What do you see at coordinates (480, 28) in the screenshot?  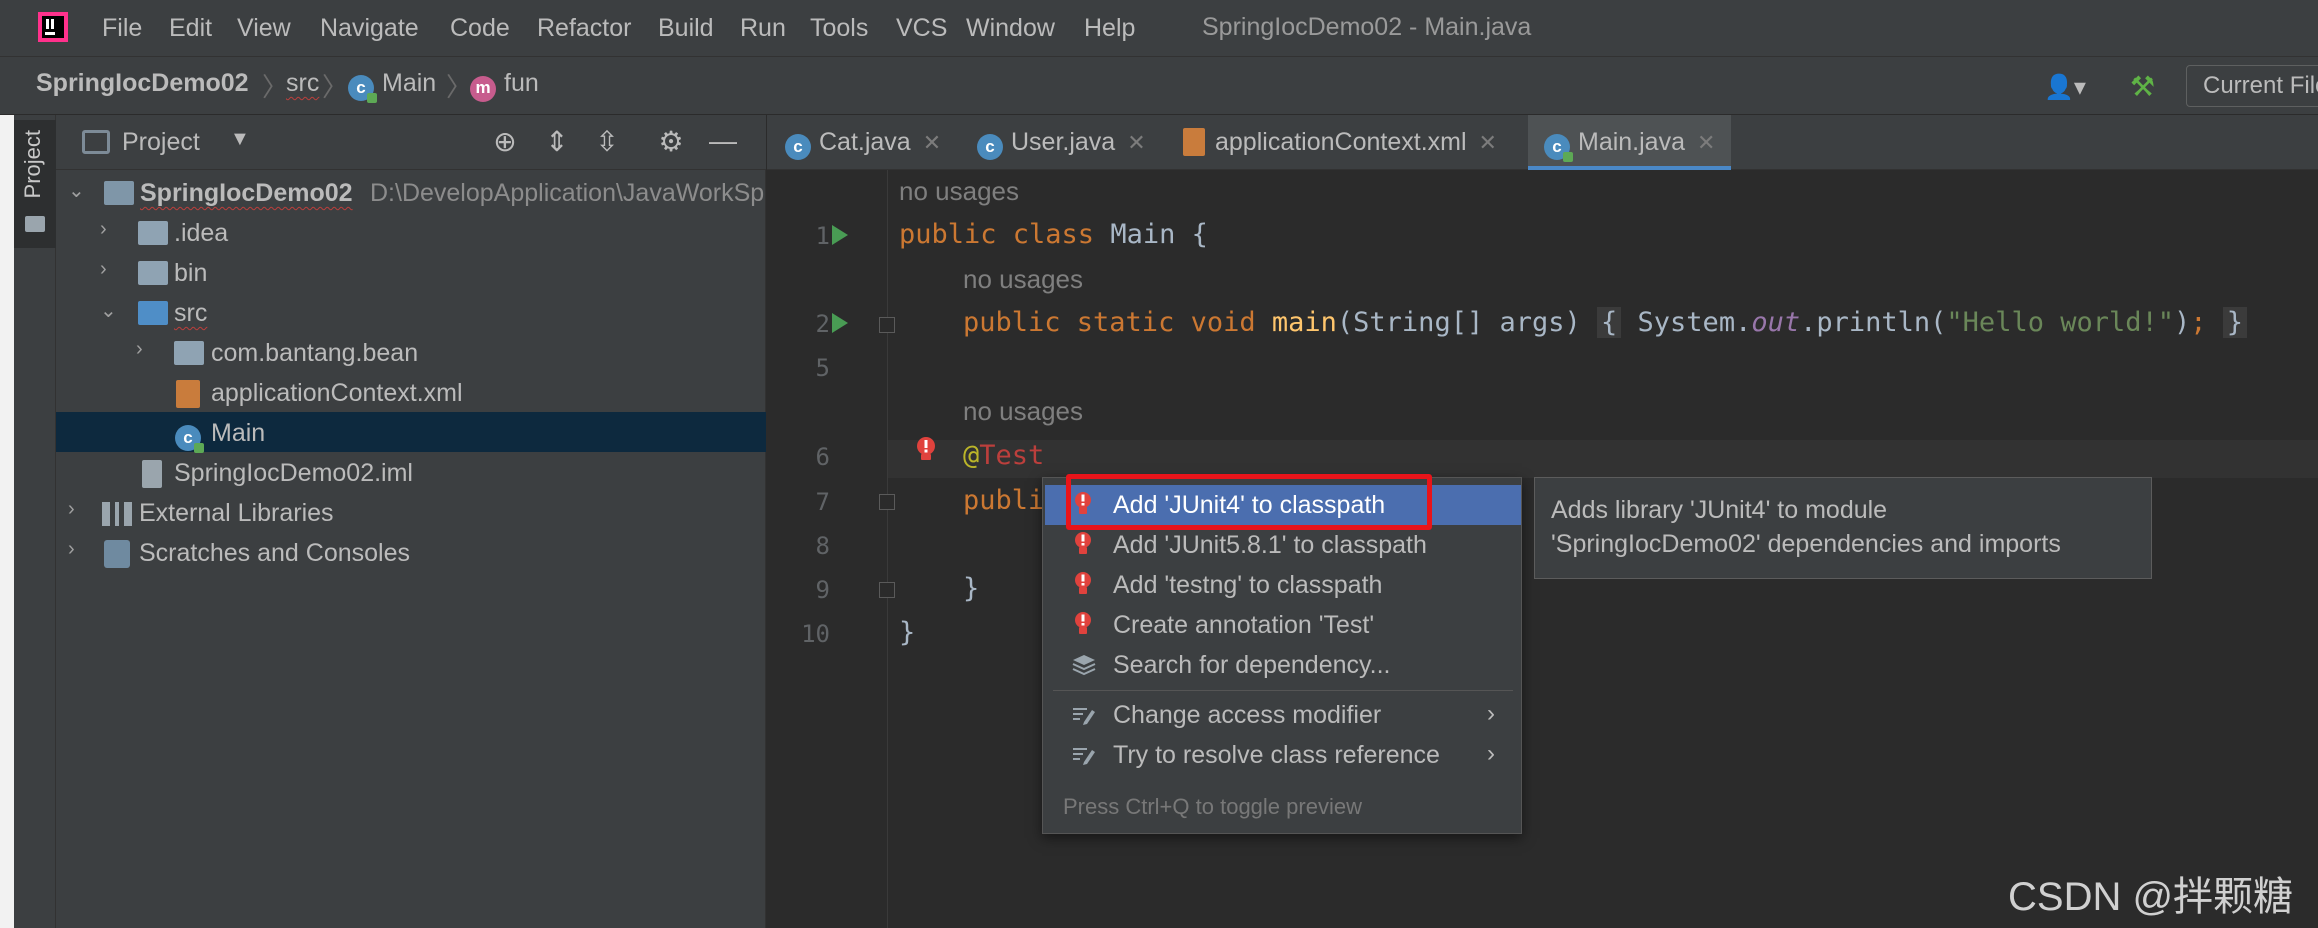 I see `menu-code: Code` at bounding box center [480, 28].